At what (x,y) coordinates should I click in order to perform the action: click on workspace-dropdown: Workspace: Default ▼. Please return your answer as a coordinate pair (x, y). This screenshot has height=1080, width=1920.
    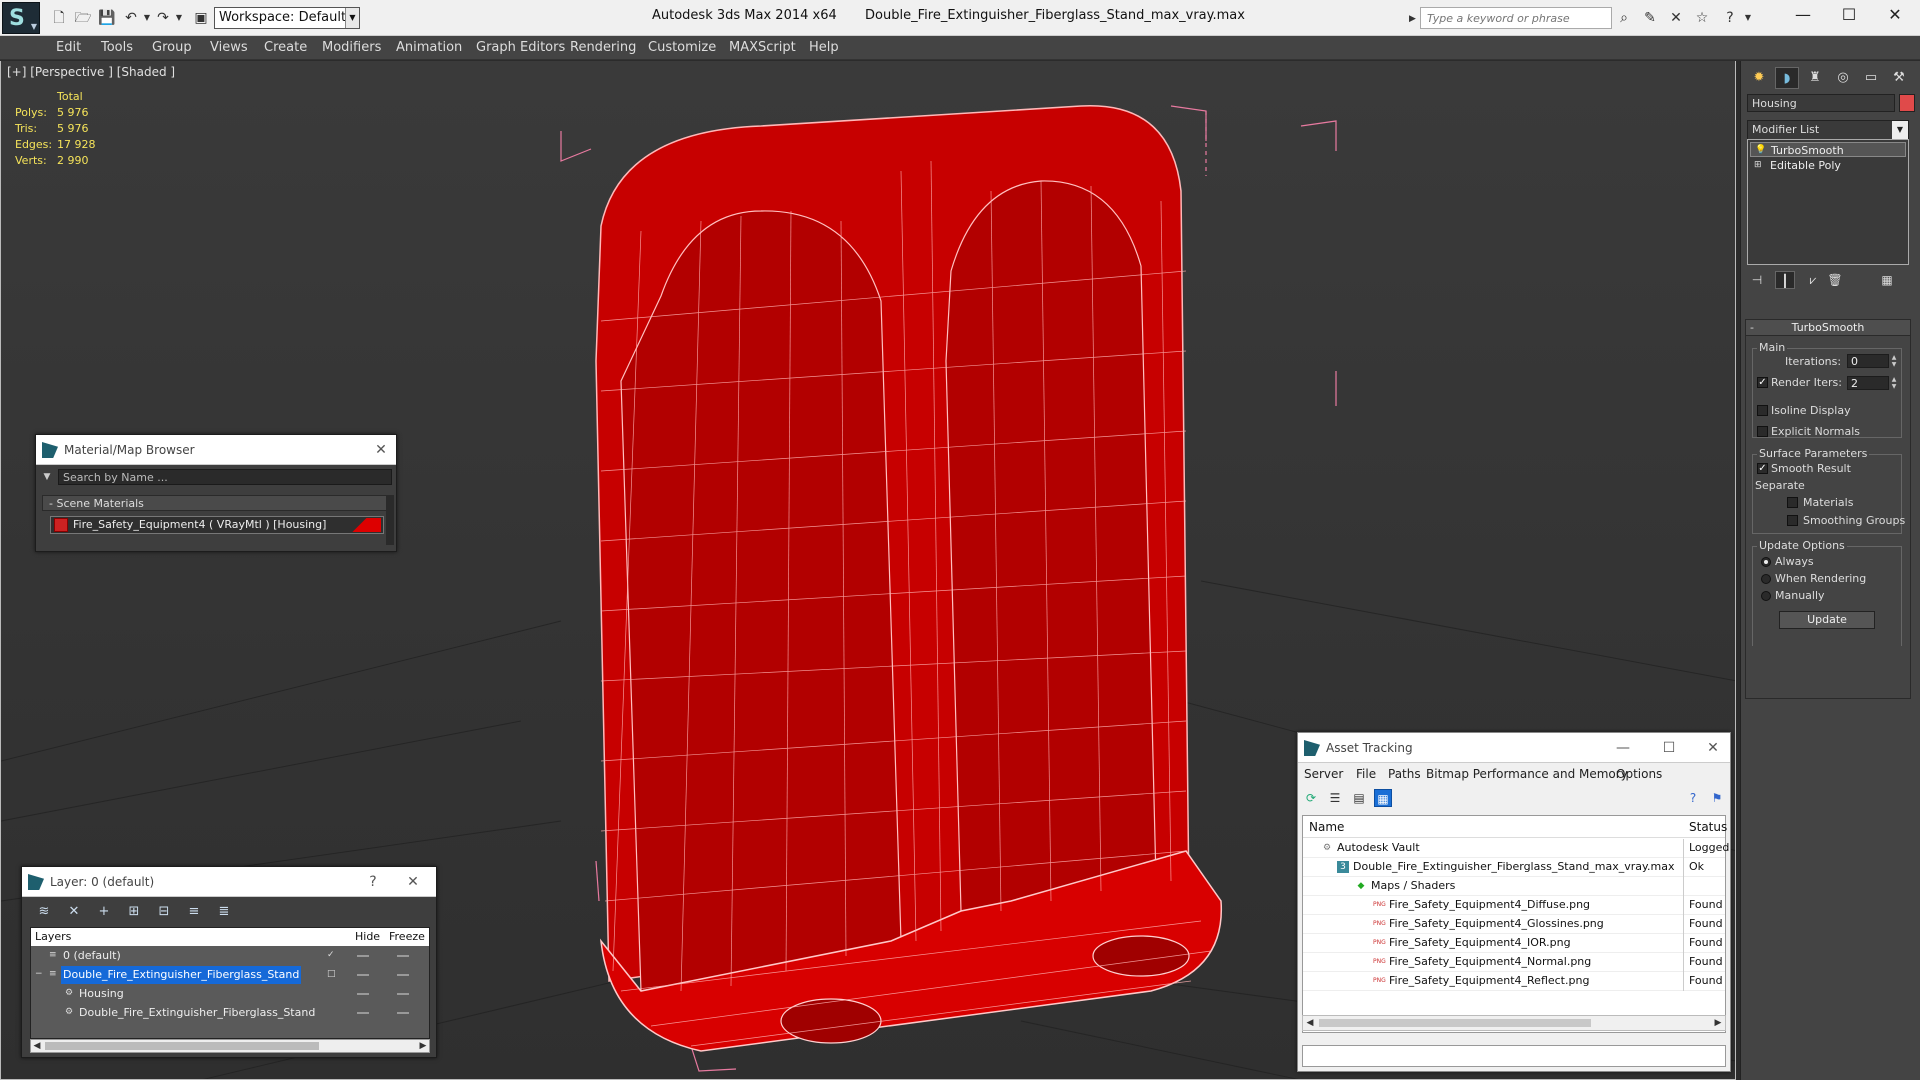
    Looking at the image, I should click on (287, 18).